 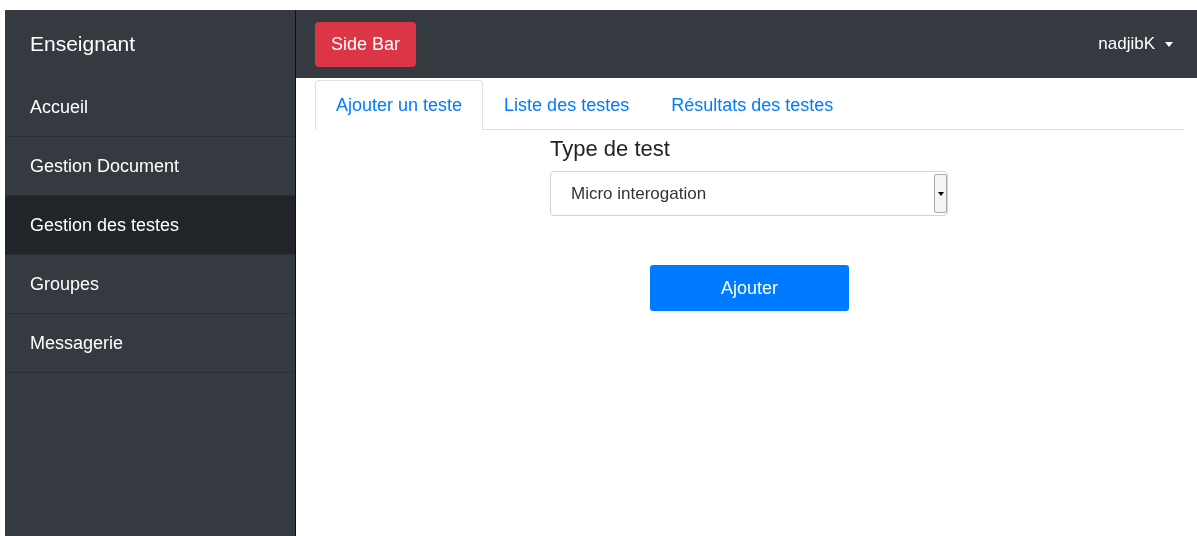 I want to click on sidebar-item: Accueil, so click(x=150, y=107).